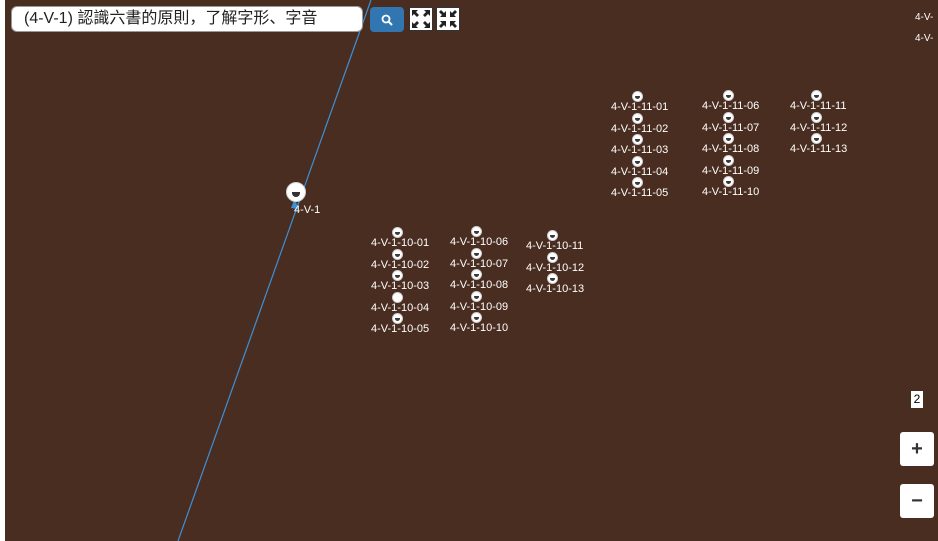 The height and width of the screenshot is (541, 938). I want to click on expand-icon, so click(421, 19).